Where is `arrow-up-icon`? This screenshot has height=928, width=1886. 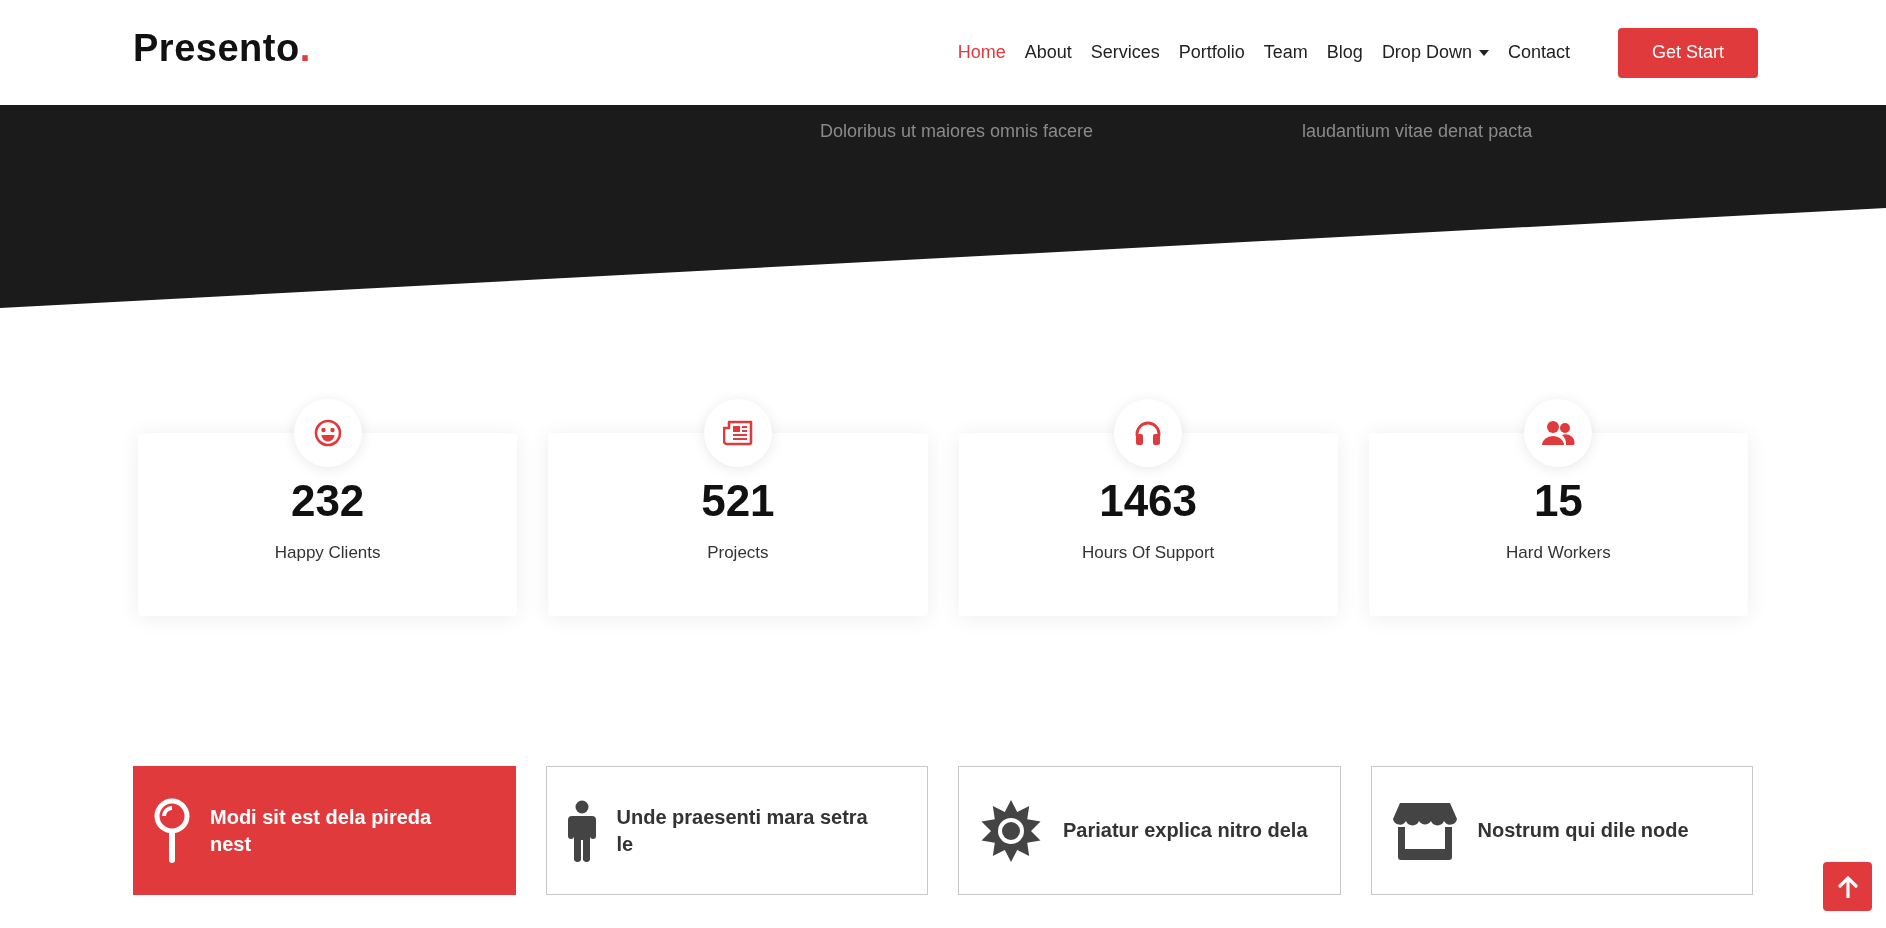 arrow-up-icon is located at coordinates (1847, 886).